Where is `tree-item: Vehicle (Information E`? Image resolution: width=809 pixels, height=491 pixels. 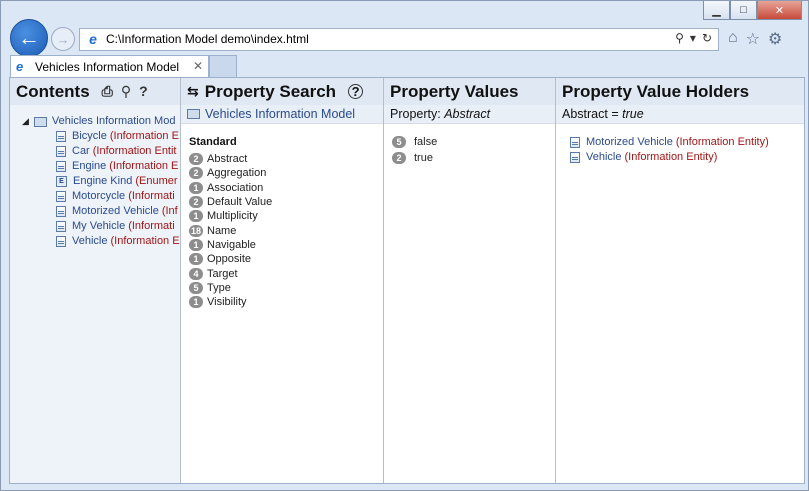
tree-item: Vehicle (Information E is located at coordinates (95, 241).